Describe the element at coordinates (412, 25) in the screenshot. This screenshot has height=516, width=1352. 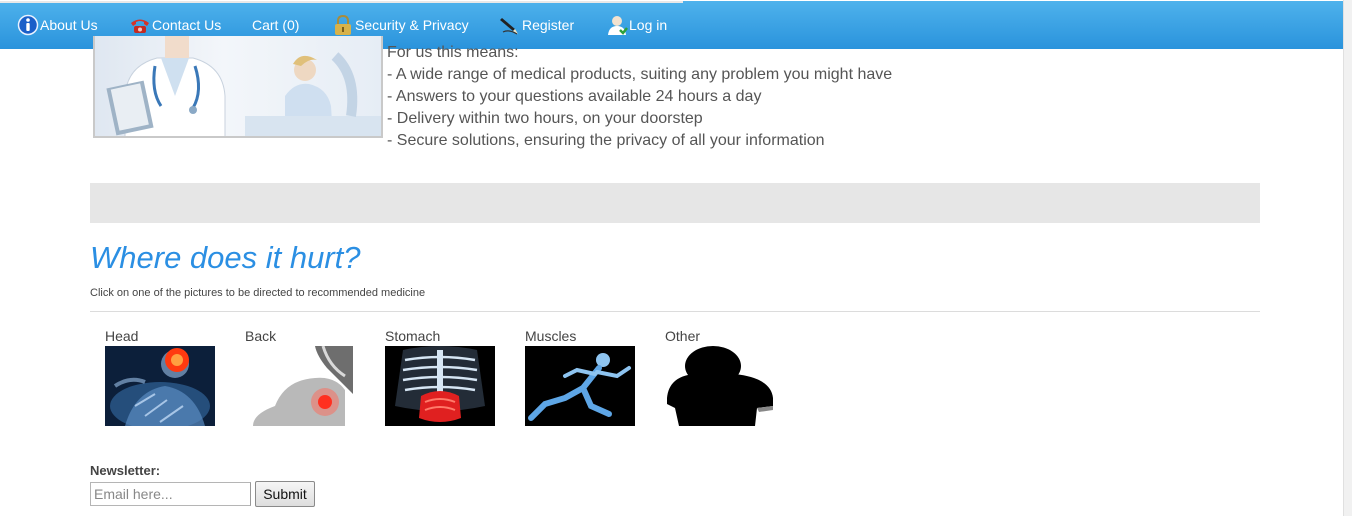
I see `nav-security-label: Security & Privacy` at that location.